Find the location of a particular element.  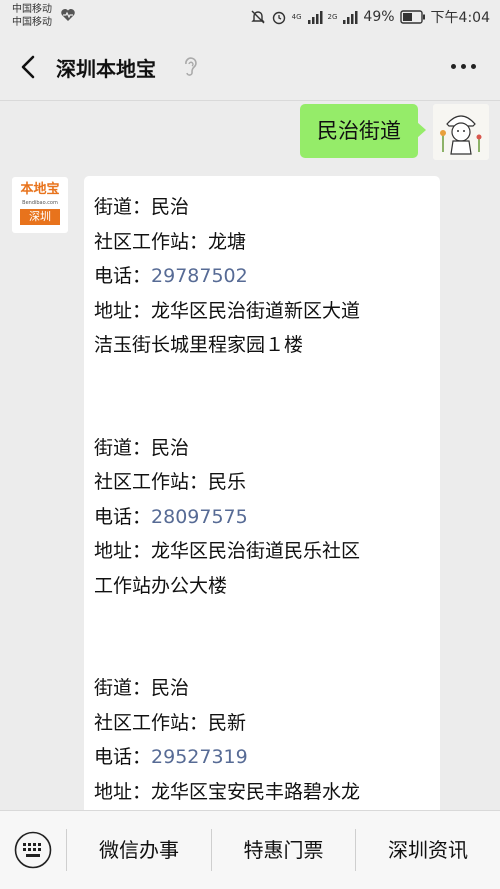

bottom-menu: 微信办事 特惠门票 深圳资讯 is located at coordinates (250, 849).